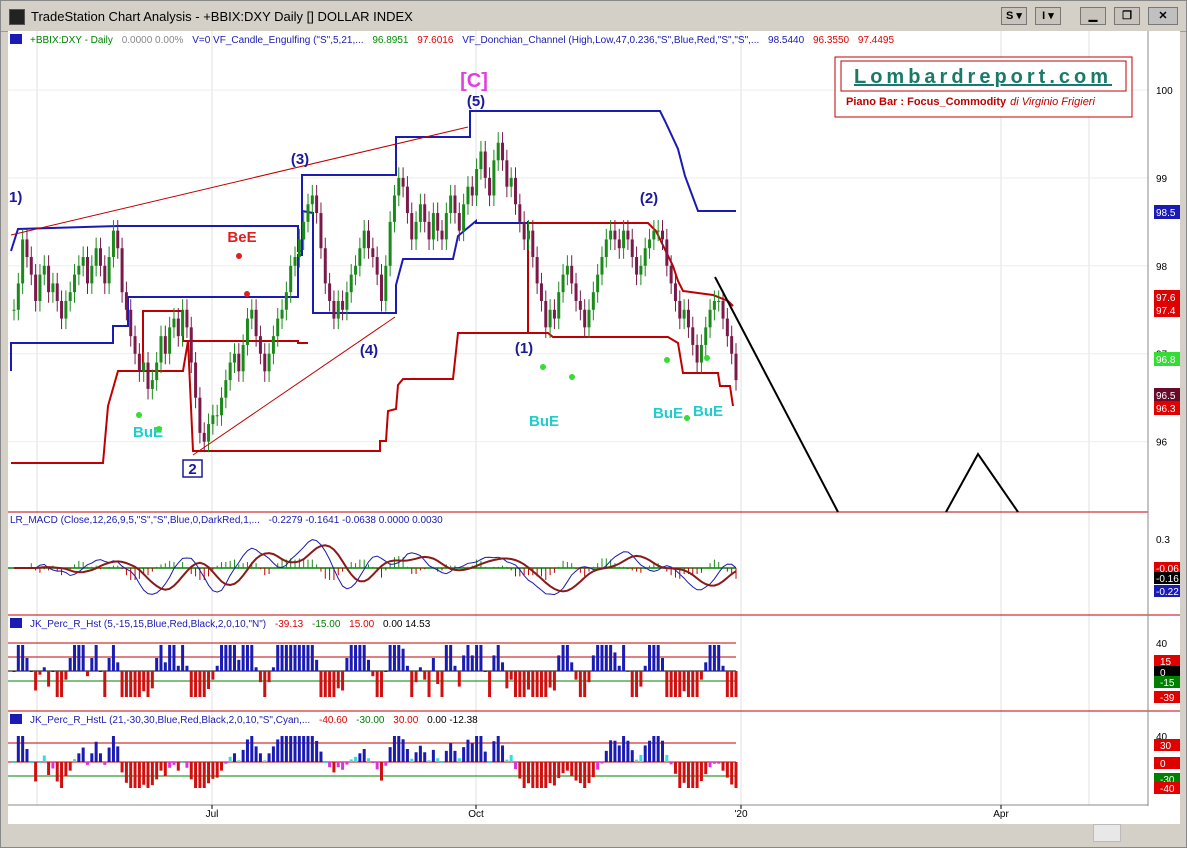 Image resolution: width=1187 pixels, height=848 pixels. What do you see at coordinates (1093, 16) in the screenshot?
I see `minimize-button: ▁` at bounding box center [1093, 16].